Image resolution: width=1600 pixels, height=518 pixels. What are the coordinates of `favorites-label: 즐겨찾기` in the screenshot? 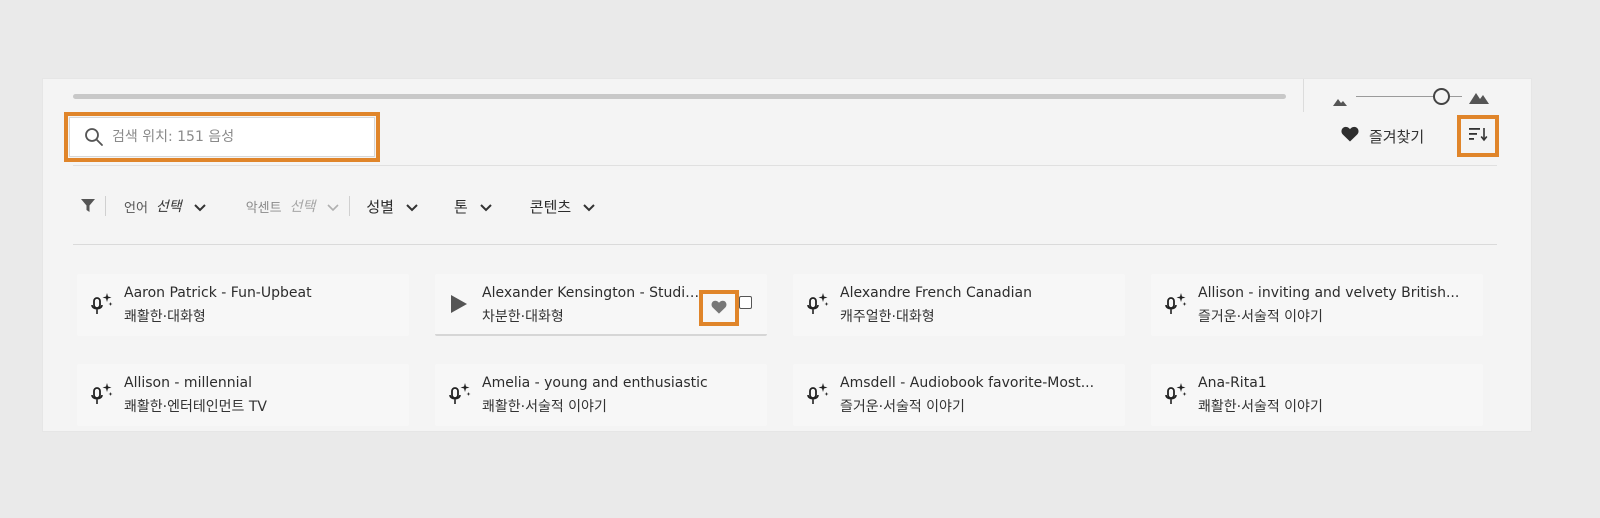 It's located at (1397, 136).